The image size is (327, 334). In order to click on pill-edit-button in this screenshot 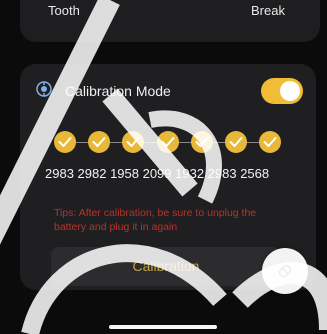, I will do `click(285, 271)`.